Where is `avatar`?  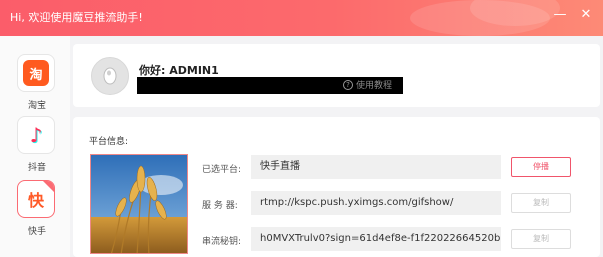 avatar is located at coordinates (110, 76).